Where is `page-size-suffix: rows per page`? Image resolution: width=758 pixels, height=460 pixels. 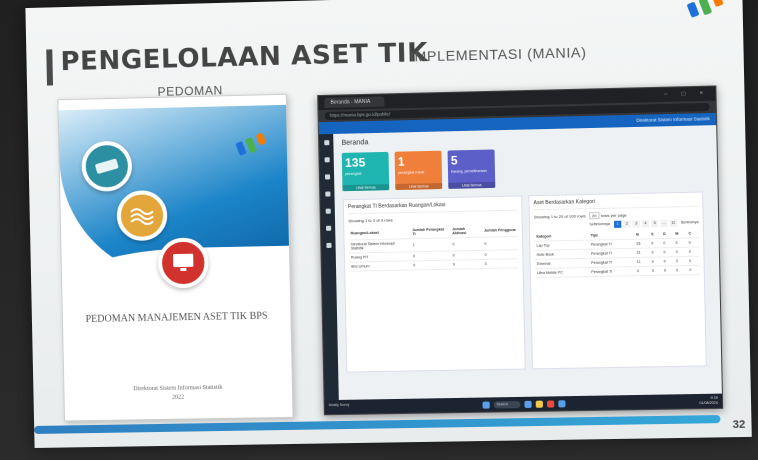 page-size-suffix: rows per page is located at coordinates (613, 215).